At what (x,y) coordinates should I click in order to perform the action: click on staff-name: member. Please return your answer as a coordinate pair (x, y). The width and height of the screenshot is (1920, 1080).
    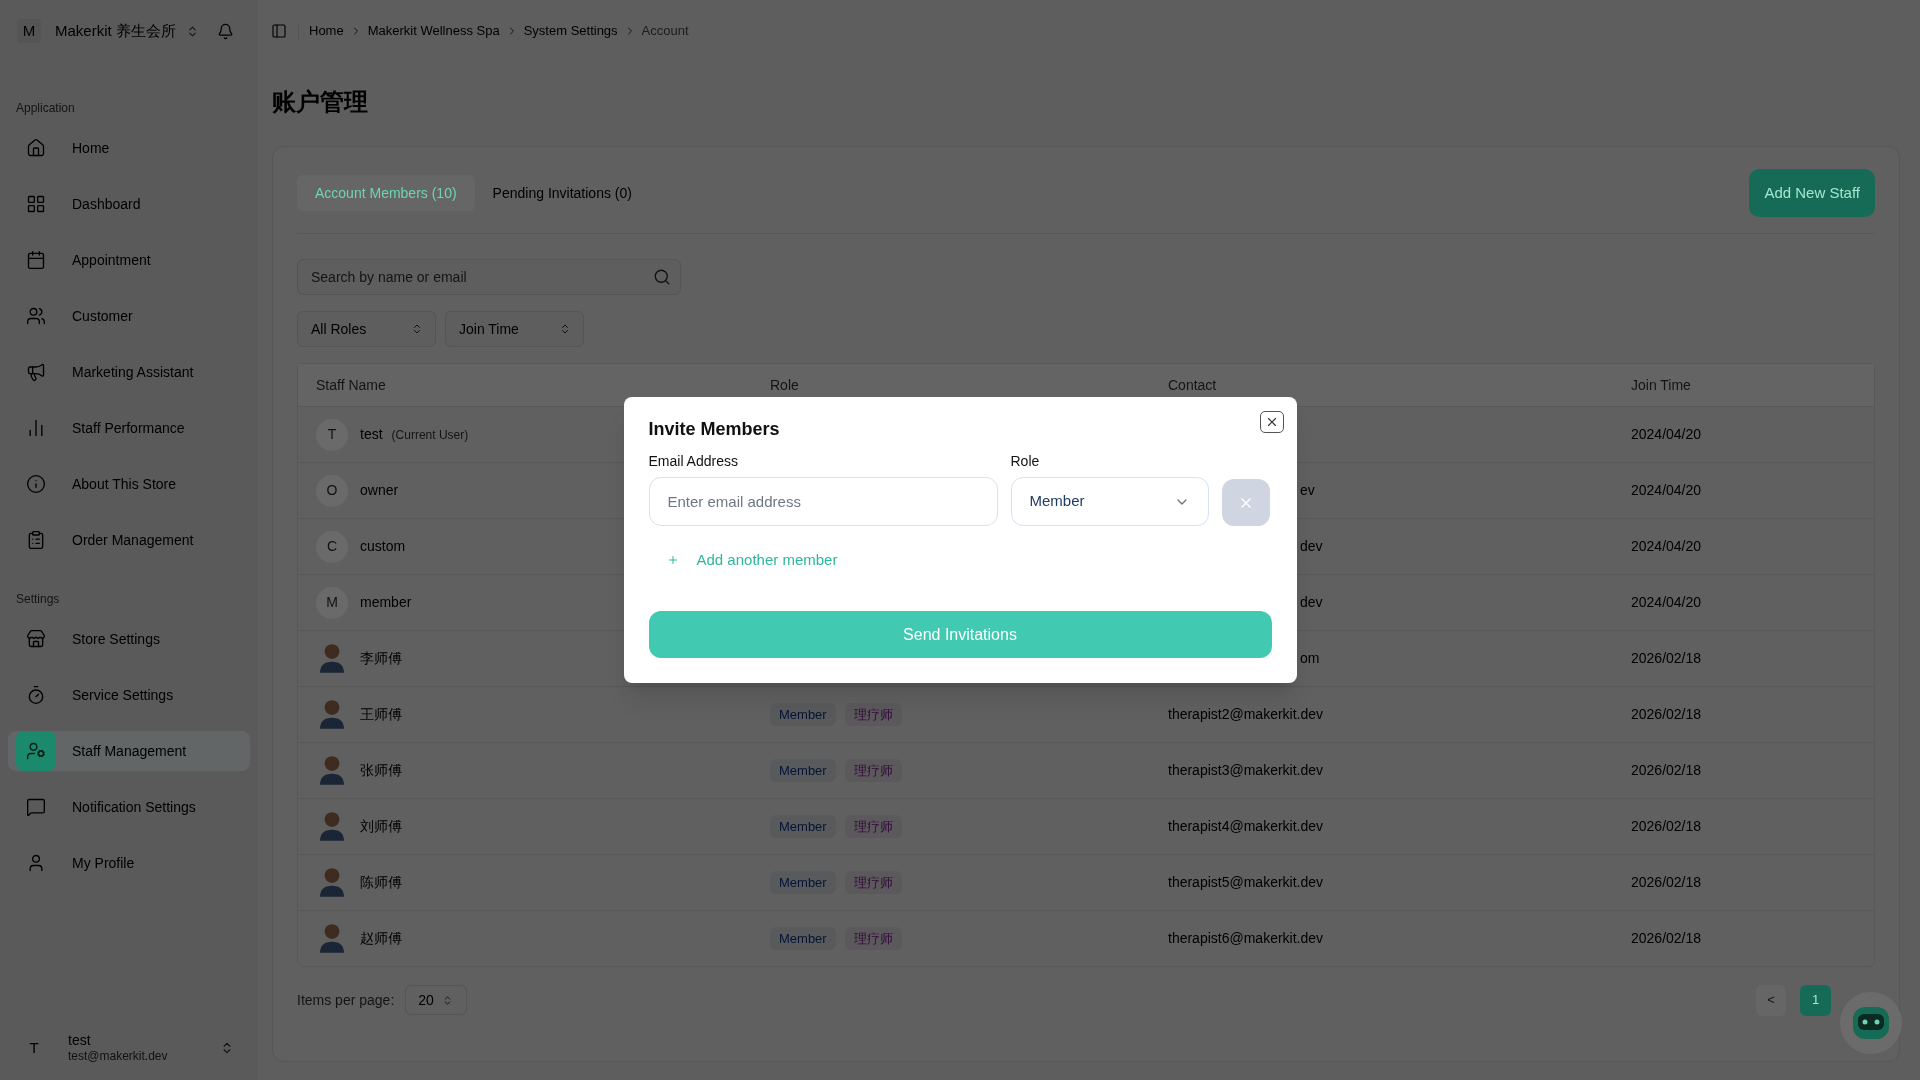
    Looking at the image, I should click on (386, 602).